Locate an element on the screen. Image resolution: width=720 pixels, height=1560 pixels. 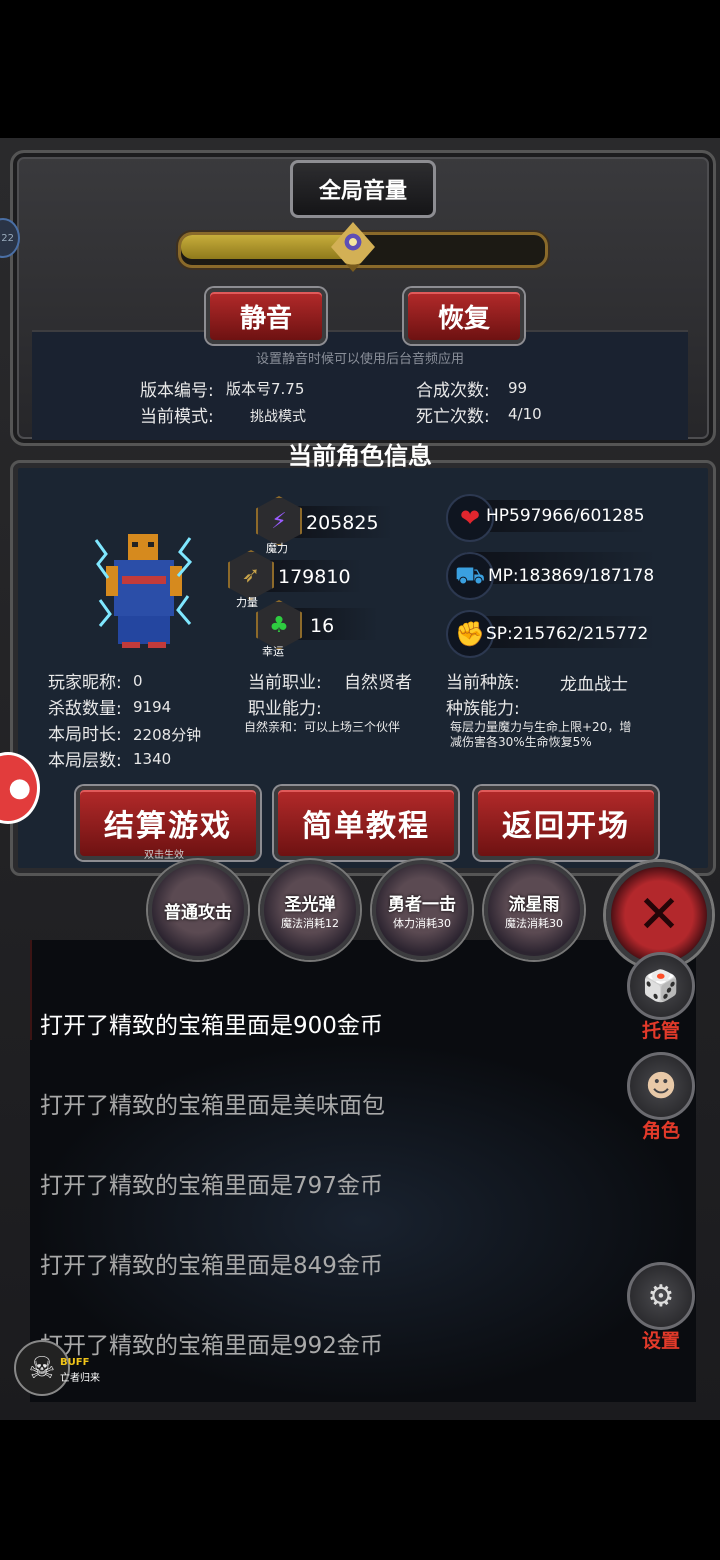
restore-button: 恢复 is located at coordinates (464, 316).